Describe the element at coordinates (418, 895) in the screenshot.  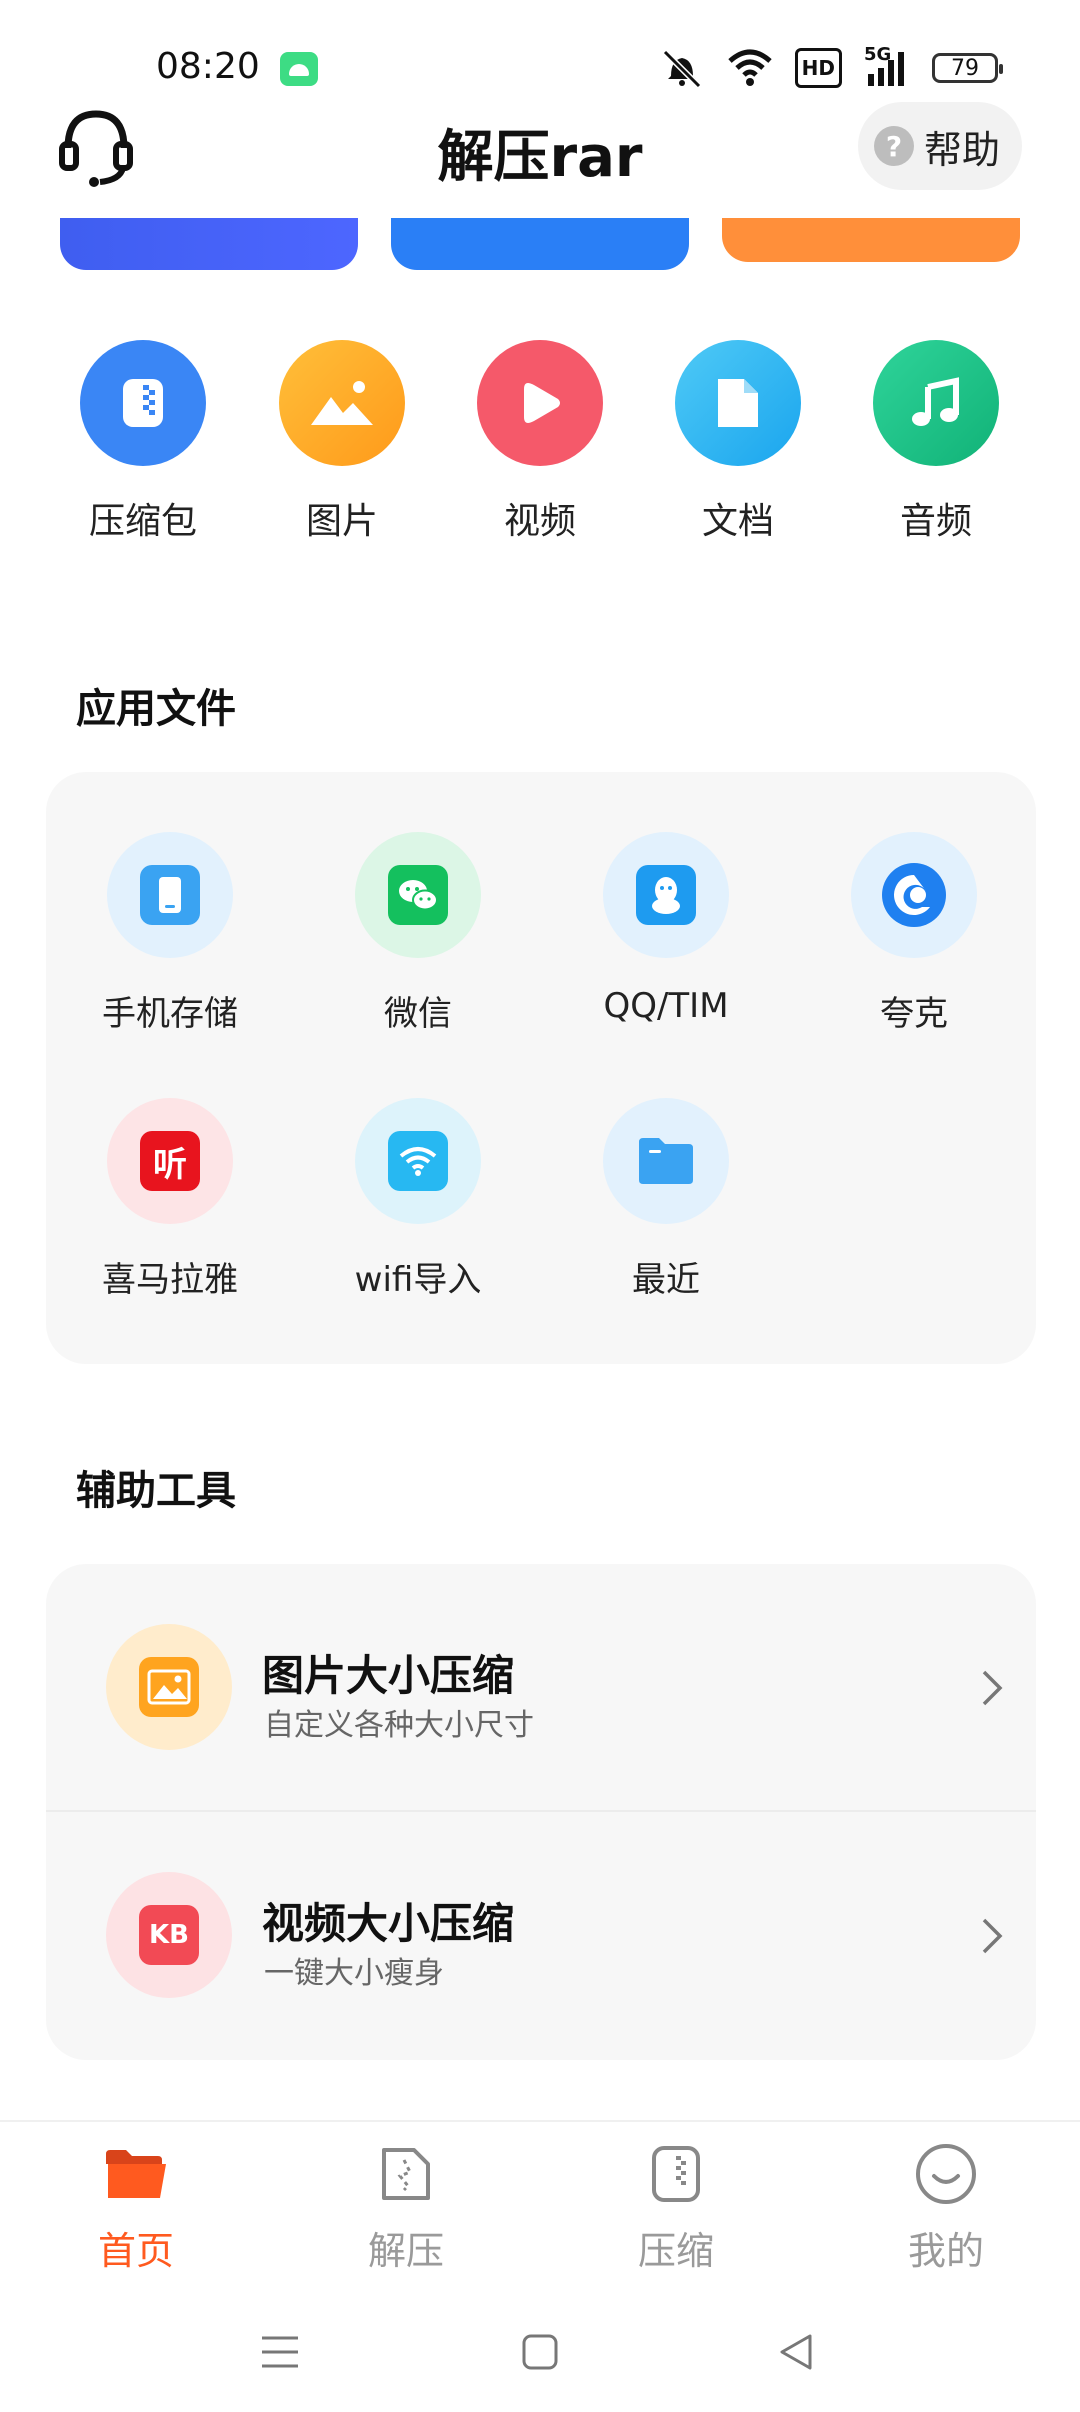
I see `wechat-icon` at that location.